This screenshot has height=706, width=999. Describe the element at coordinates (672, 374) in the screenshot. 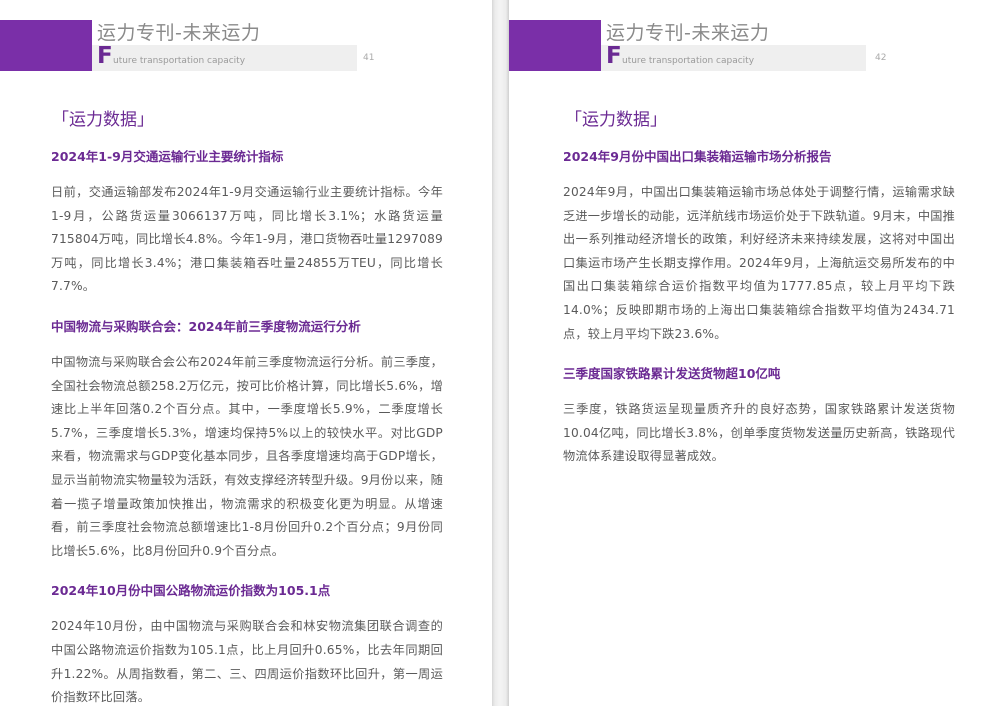

I see `article-title: 三季度国家铁路累计发送货物超10亿吨` at that location.